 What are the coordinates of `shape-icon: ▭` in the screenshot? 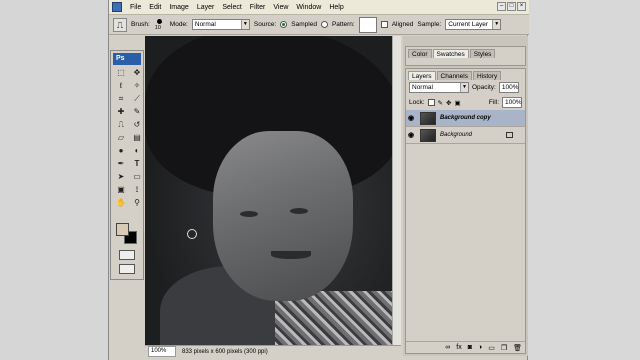 It's located at (137, 177).